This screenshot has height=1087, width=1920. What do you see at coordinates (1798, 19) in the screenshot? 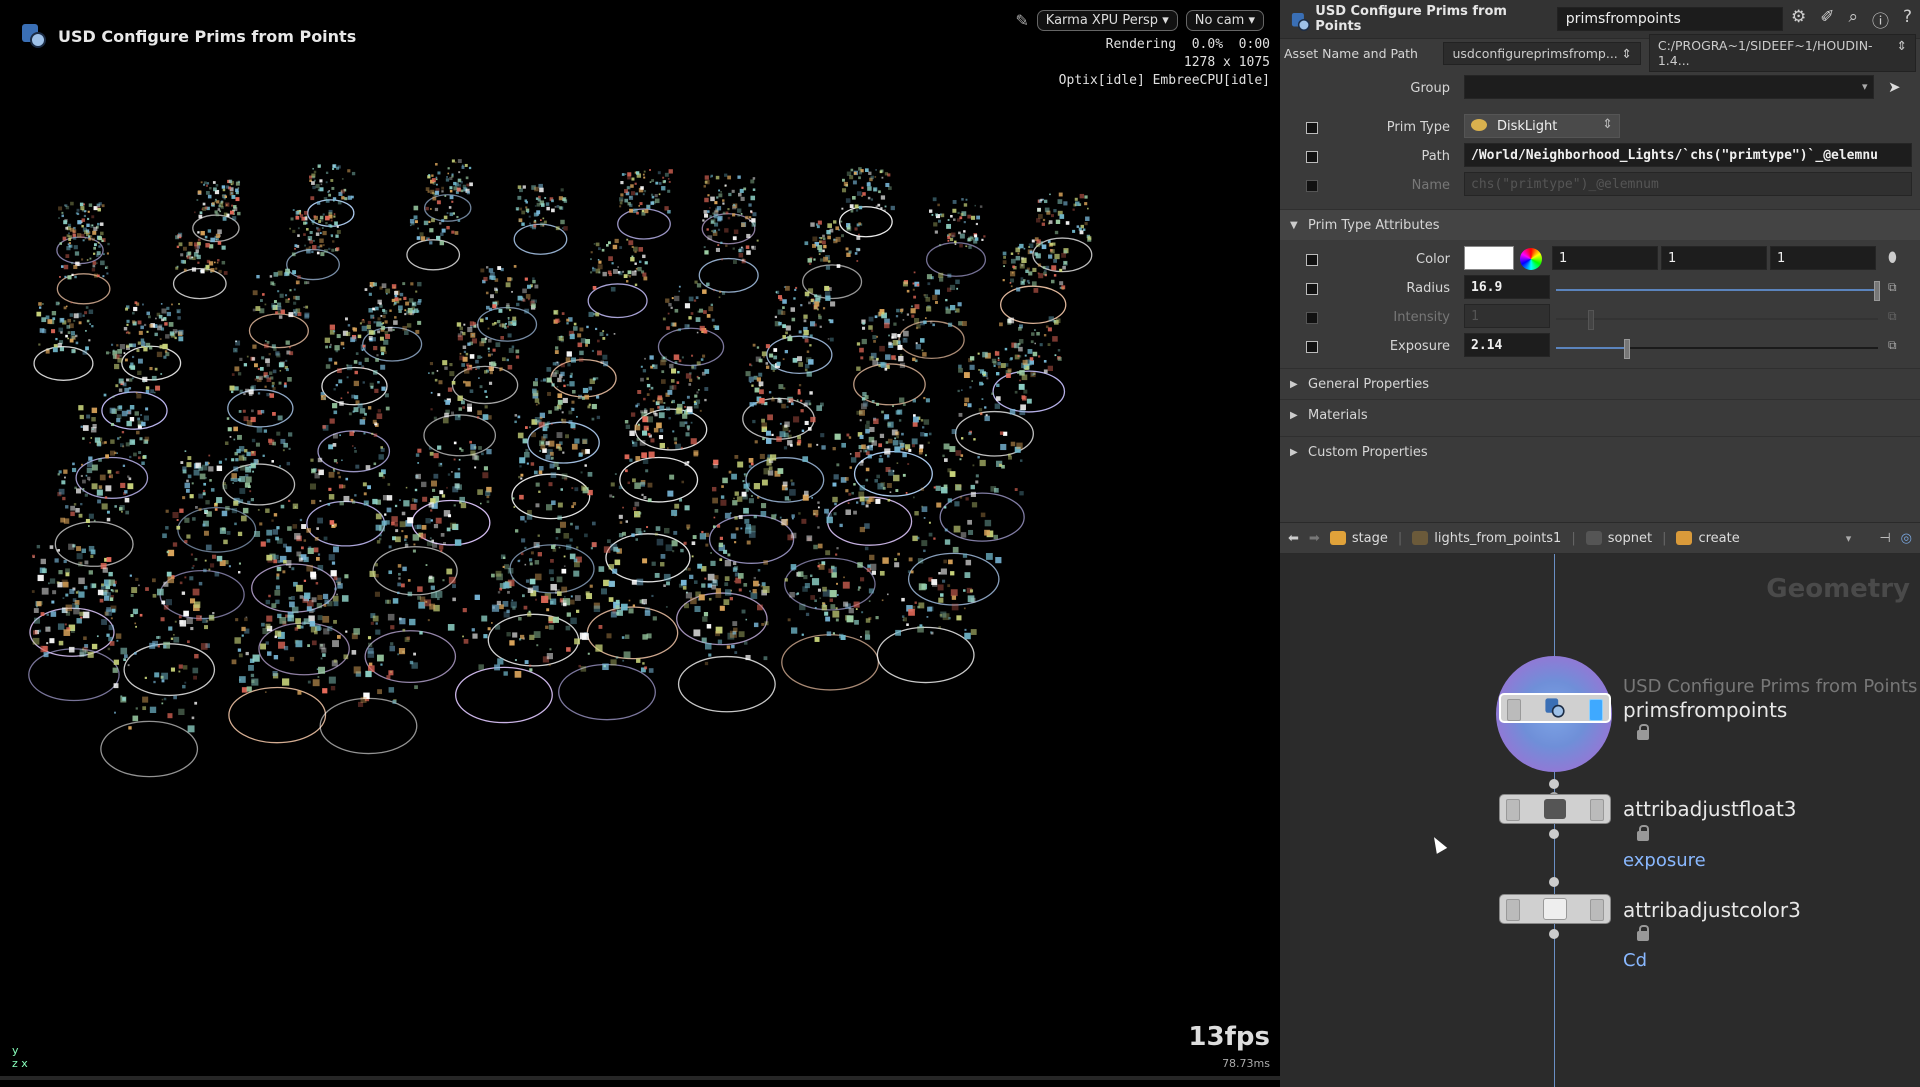
I see `gear-icon: ⚙` at bounding box center [1798, 19].